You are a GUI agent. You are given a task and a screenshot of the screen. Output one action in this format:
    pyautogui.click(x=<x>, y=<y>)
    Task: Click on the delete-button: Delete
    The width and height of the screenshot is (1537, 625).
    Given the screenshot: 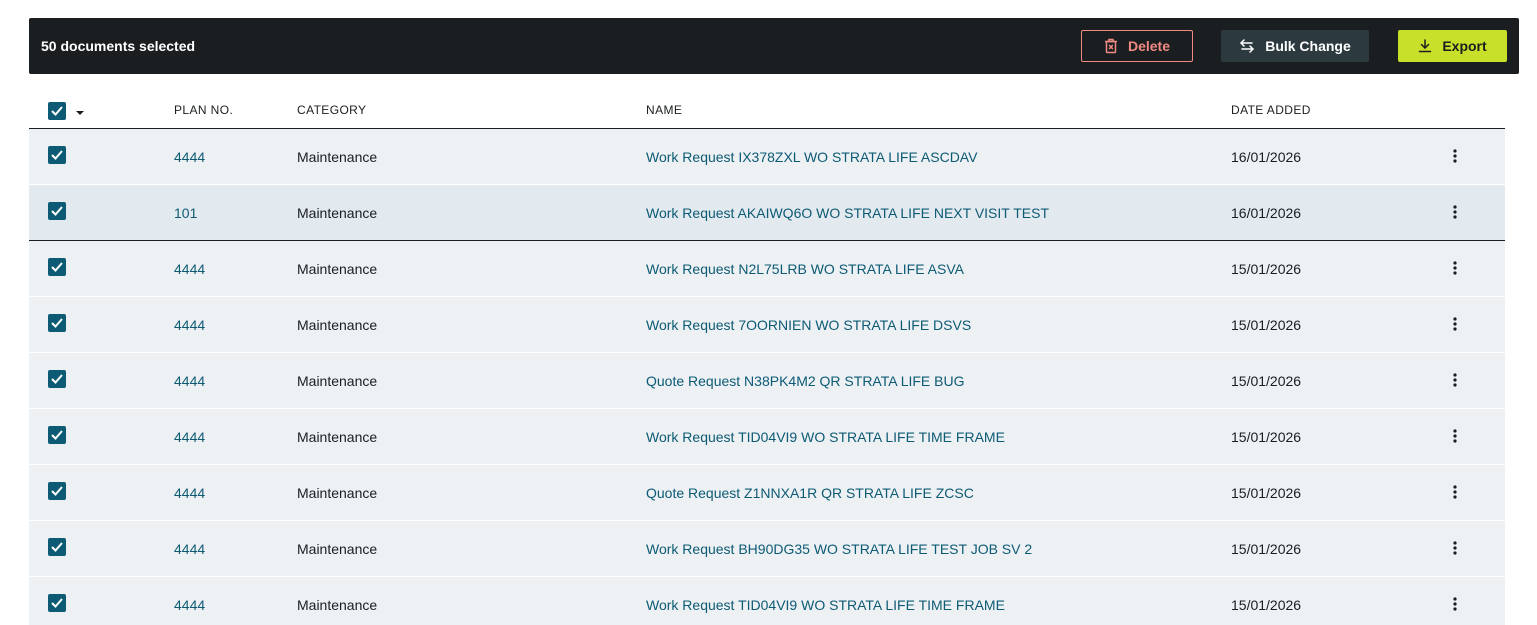 What is the action you would take?
    pyautogui.click(x=1137, y=46)
    